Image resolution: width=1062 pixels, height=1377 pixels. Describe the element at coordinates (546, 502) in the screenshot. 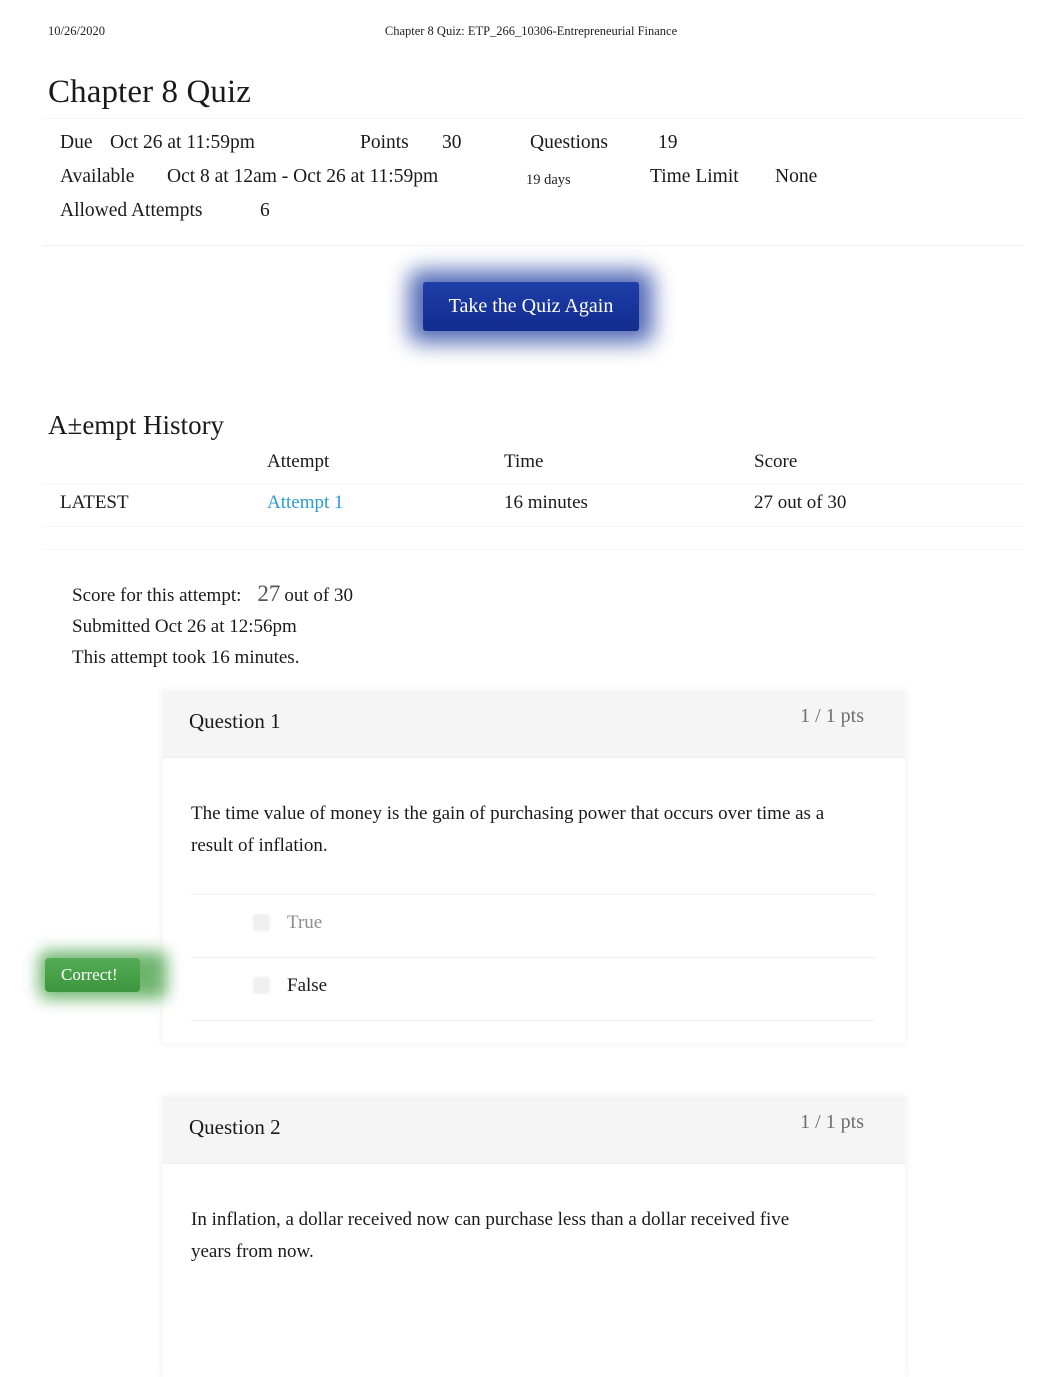

I see `row-time: 16 minutes` at that location.